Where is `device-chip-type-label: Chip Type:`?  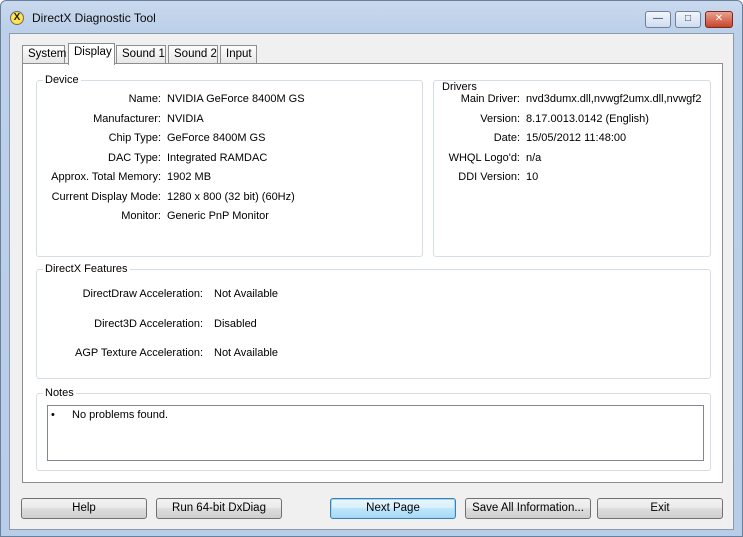
device-chip-type-label: Chip Type: is located at coordinates (134, 138).